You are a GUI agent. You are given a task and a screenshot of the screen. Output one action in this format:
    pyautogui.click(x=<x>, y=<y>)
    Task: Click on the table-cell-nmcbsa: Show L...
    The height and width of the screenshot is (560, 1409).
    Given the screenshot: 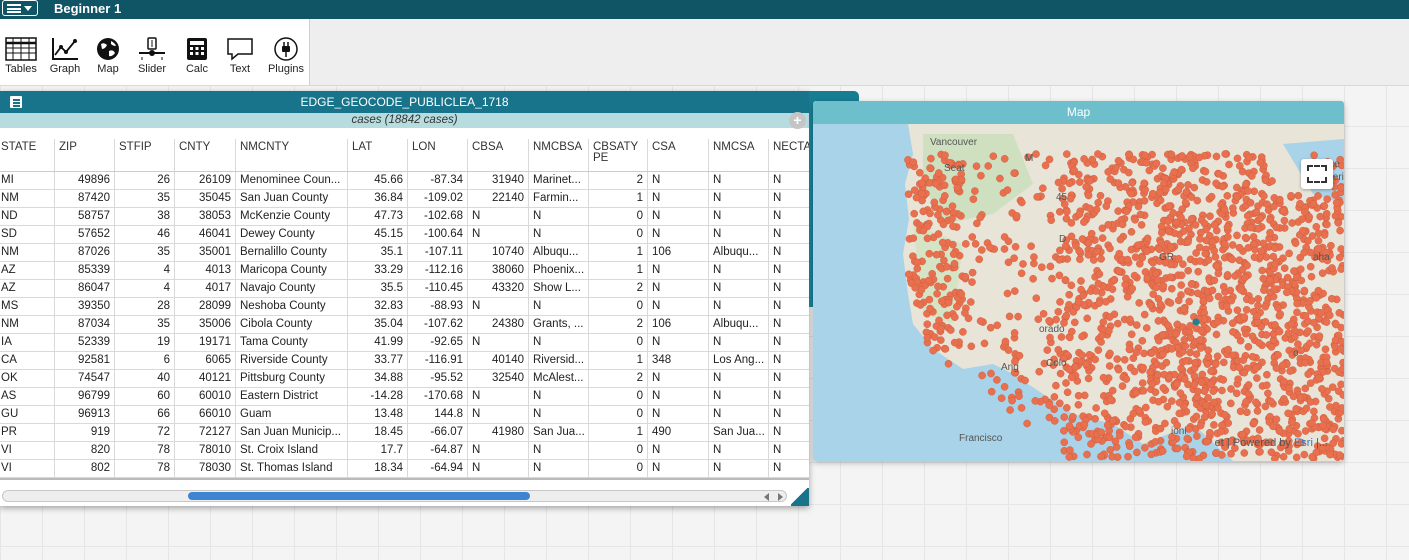 What is the action you would take?
    pyautogui.click(x=559, y=288)
    